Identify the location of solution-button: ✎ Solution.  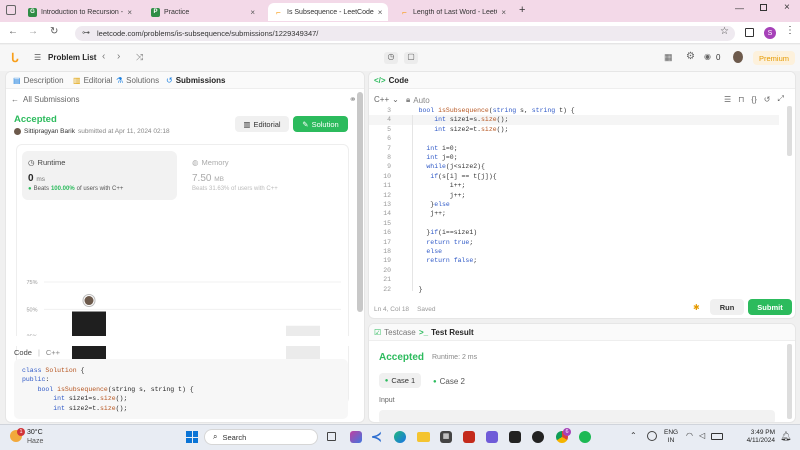
(320, 124).